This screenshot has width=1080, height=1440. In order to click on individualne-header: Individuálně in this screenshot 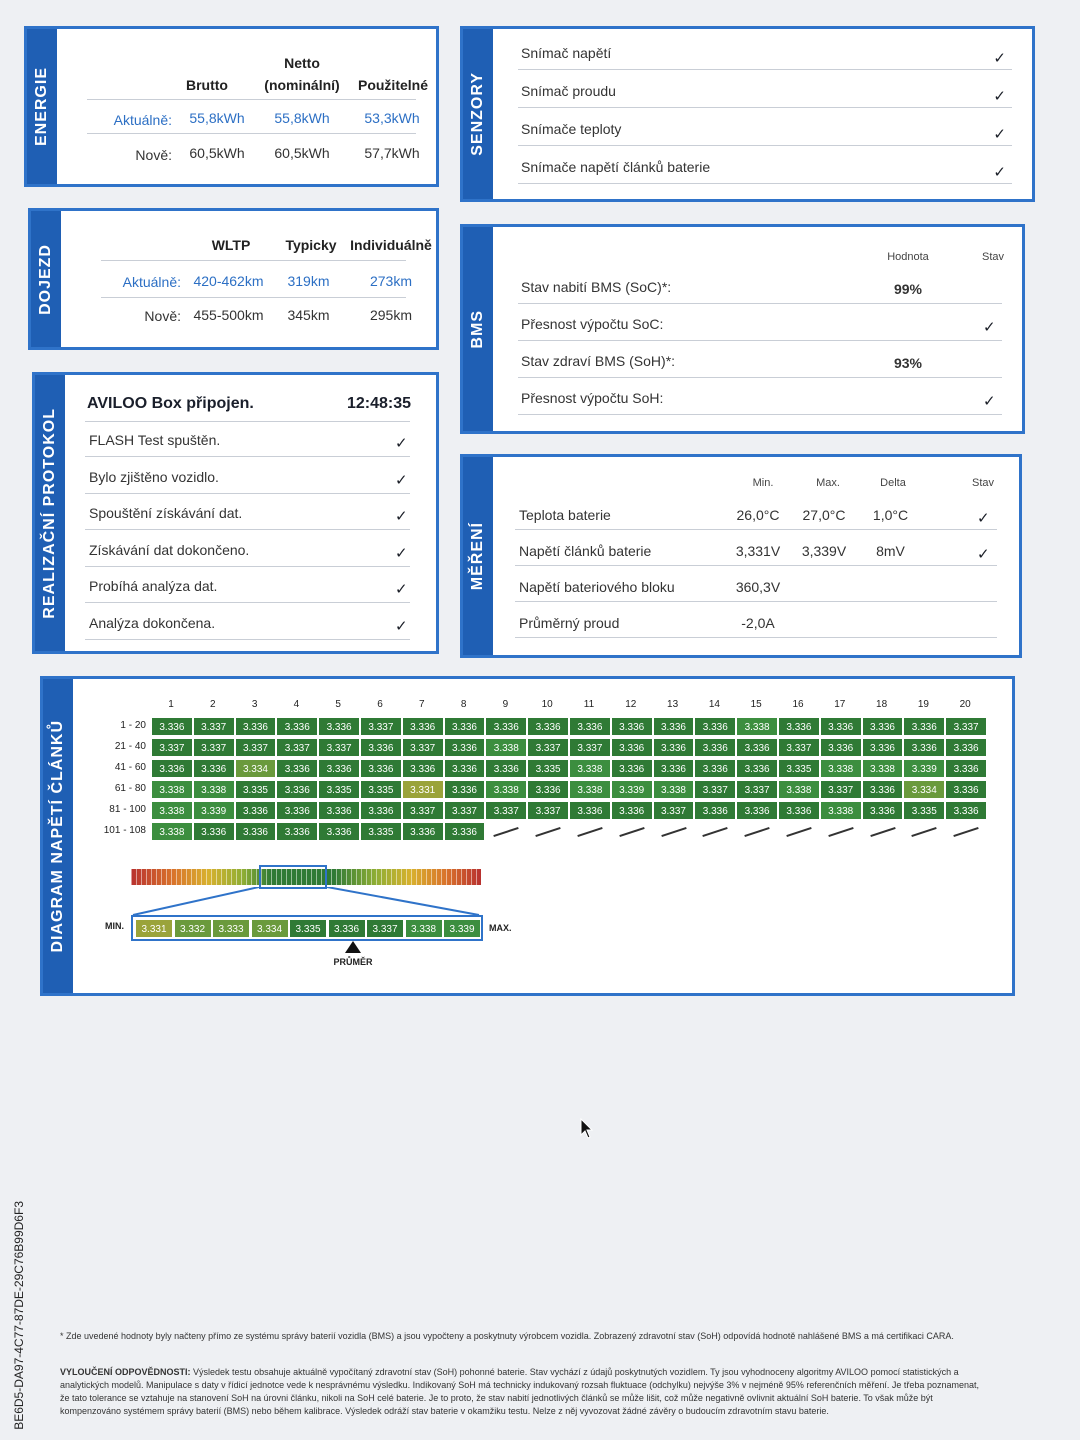, I will do `click(391, 245)`.